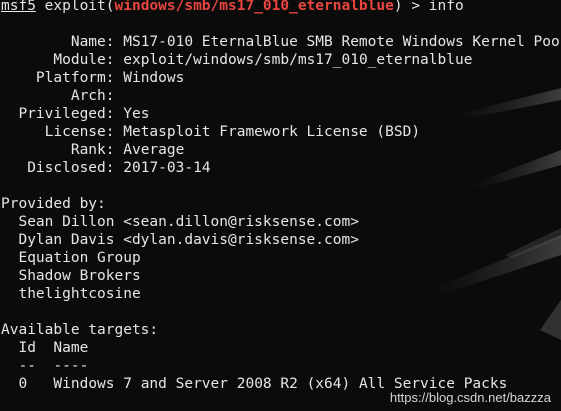 The image size is (561, 411). I want to click on author-name: Equation Group, so click(79, 258).